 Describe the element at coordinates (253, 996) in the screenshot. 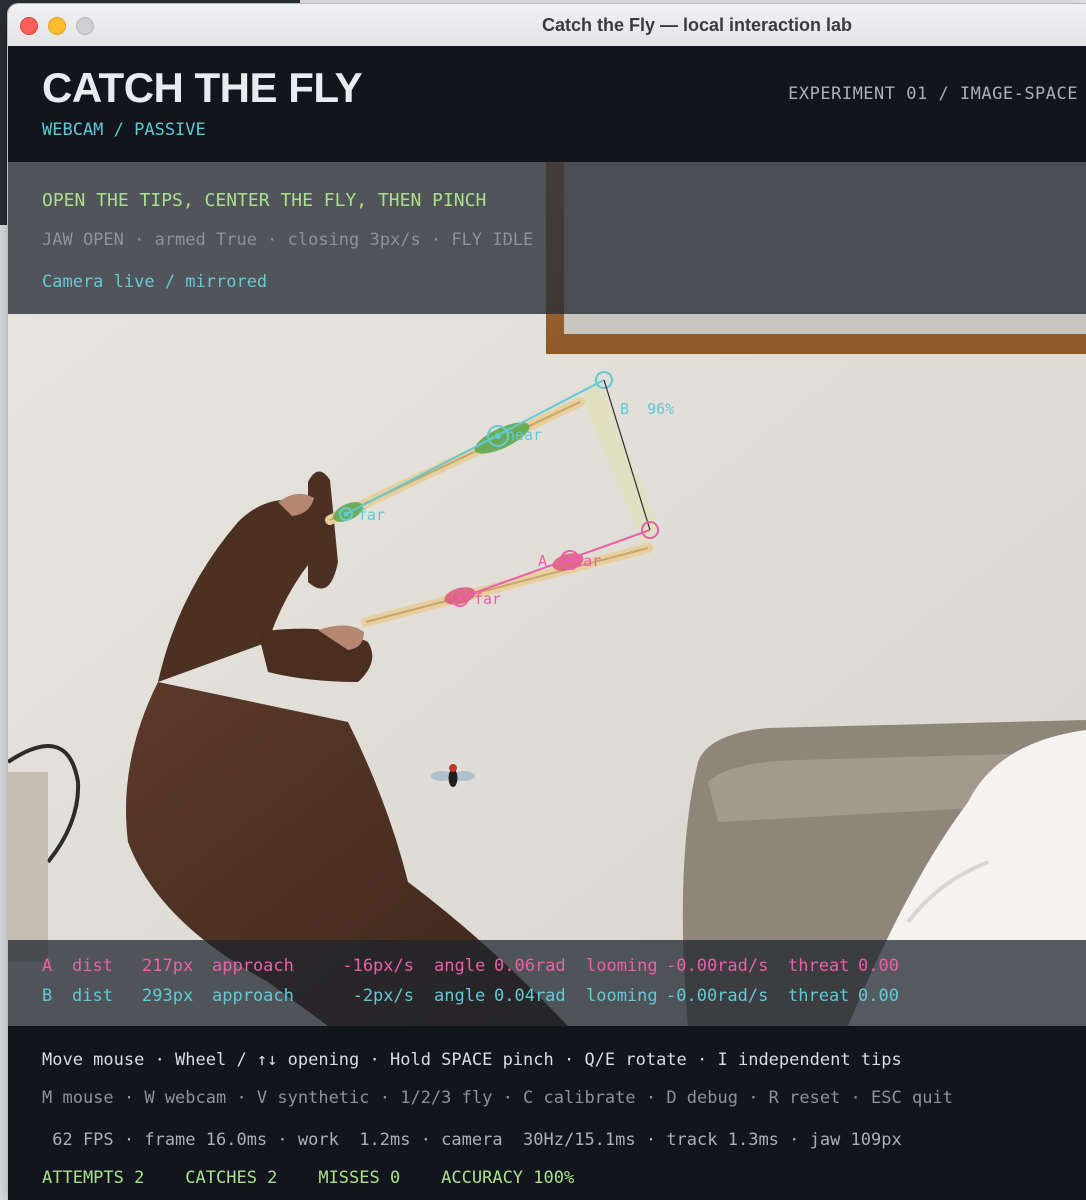

I see `tip-b-approach-label: approach` at that location.